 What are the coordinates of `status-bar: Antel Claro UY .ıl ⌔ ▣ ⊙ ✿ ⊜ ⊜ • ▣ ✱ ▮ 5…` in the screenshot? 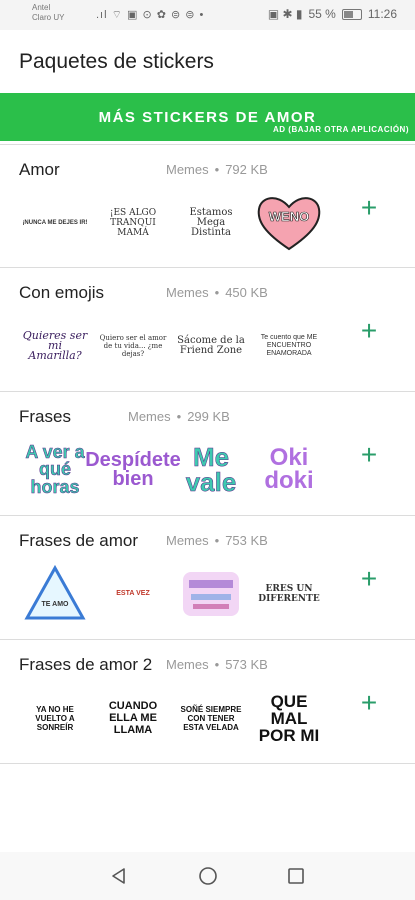 It's located at (207, 15).